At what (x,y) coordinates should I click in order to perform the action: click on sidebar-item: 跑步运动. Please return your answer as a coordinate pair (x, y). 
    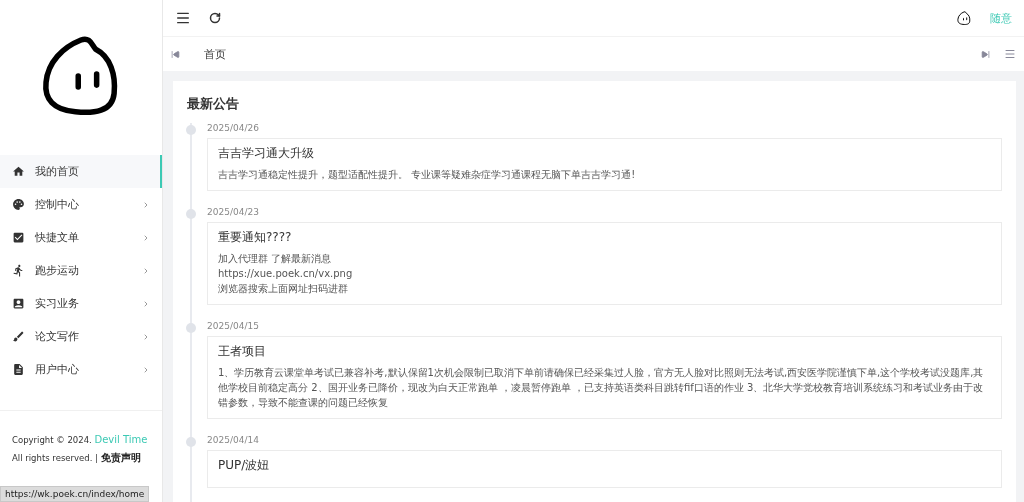
    Looking at the image, I should click on (81, 270).